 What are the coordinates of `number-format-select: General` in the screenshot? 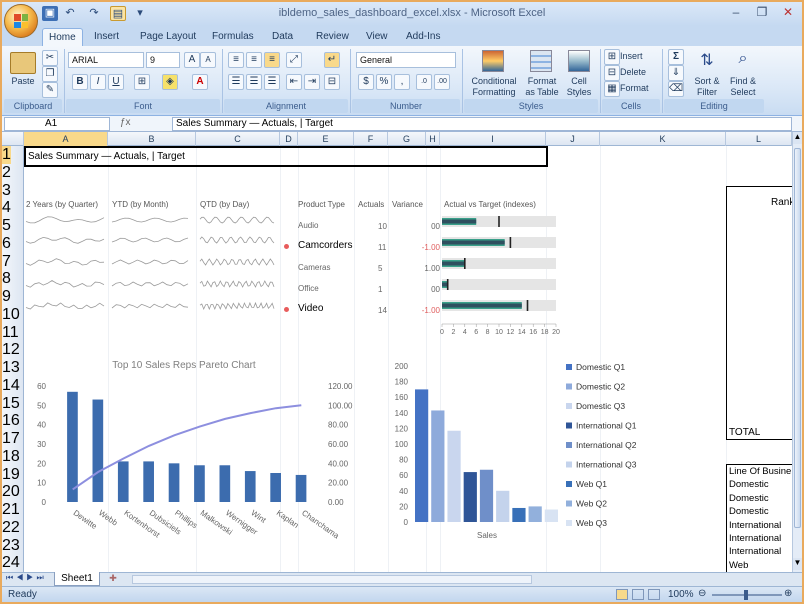 It's located at (406, 60).